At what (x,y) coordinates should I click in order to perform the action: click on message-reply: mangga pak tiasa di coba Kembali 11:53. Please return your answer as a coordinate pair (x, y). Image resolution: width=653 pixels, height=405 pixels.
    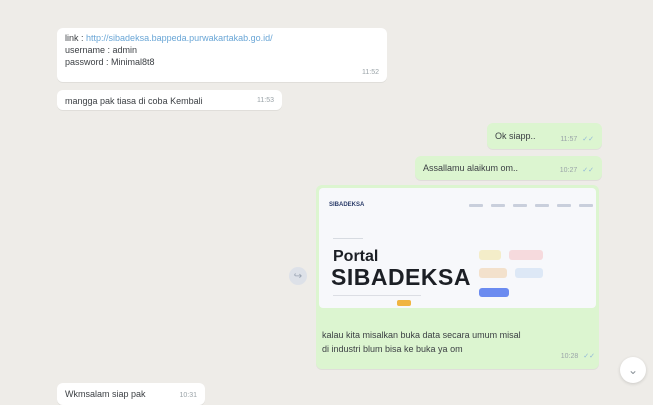
    Looking at the image, I should click on (169, 100).